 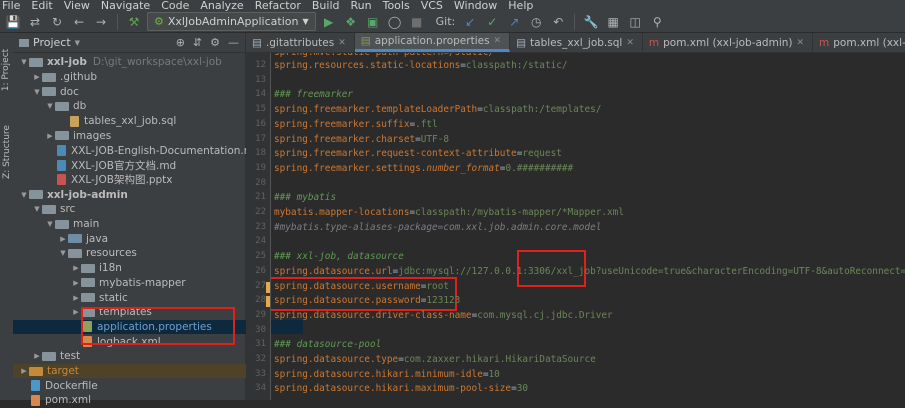 I want to click on tree-item: XXL-JOB-English-Documentation.md, so click(x=145, y=150).